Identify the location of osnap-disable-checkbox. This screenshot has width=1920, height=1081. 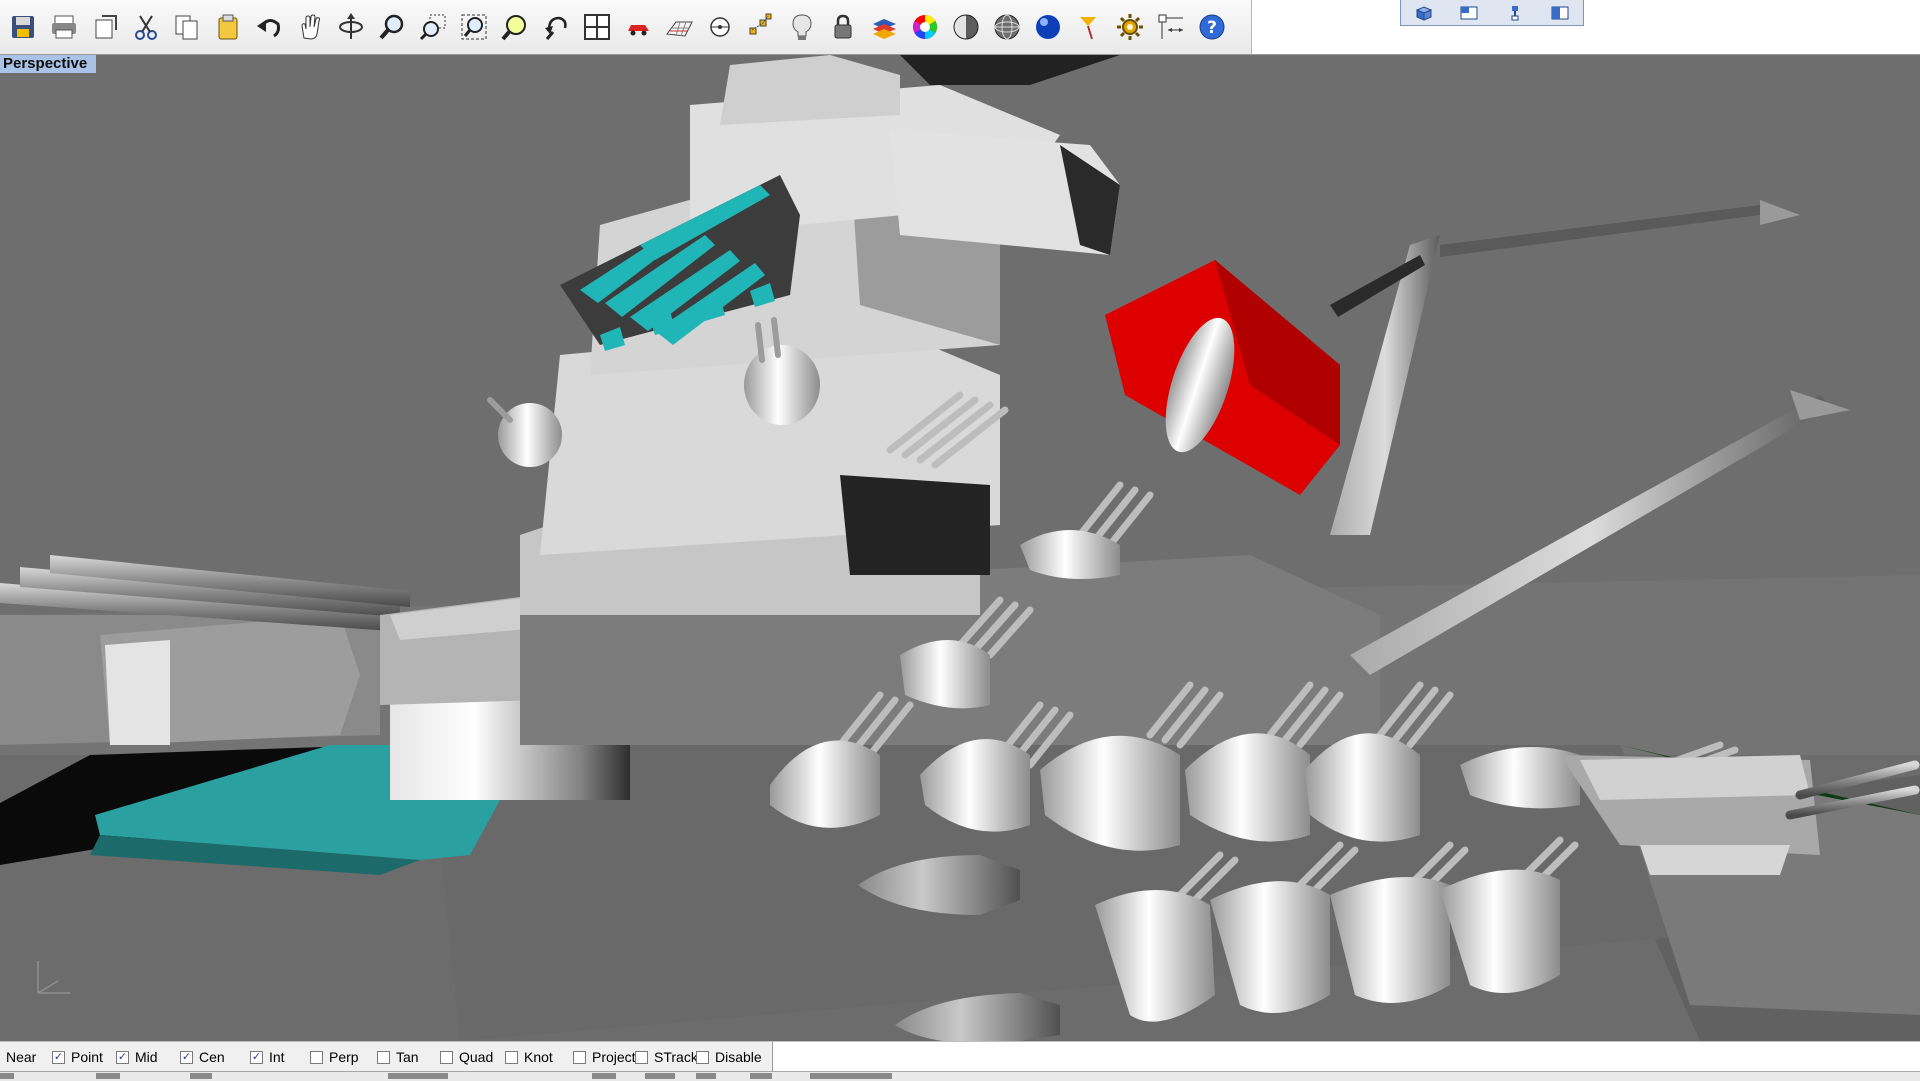
(702, 1057).